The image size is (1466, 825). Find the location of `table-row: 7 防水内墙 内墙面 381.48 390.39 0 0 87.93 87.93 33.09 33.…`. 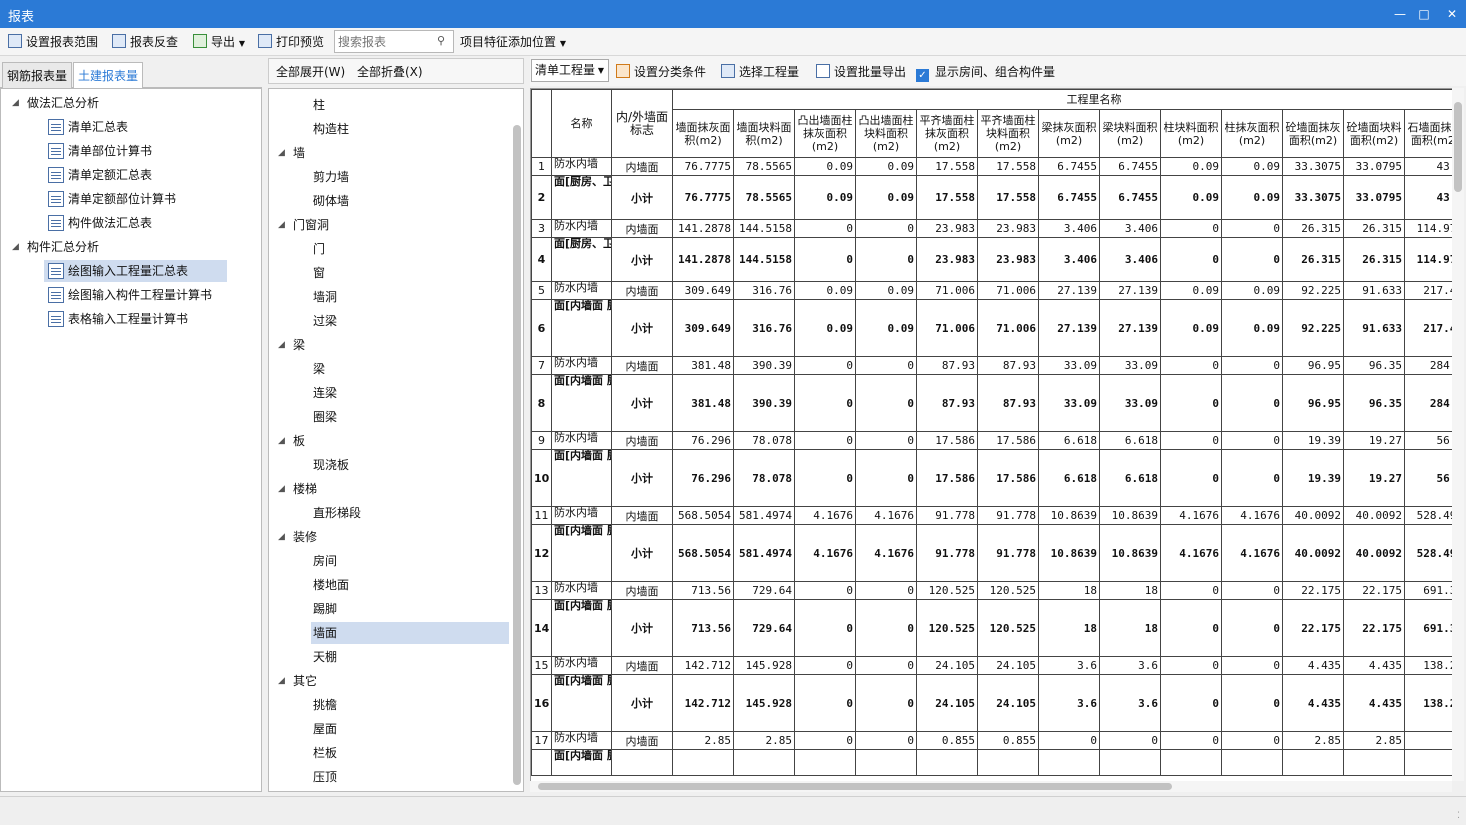

table-row: 7 防水内墙 内墙面 381.48 390.39 0 0 87.93 87.93 33.09 33.… is located at coordinates (991, 365).